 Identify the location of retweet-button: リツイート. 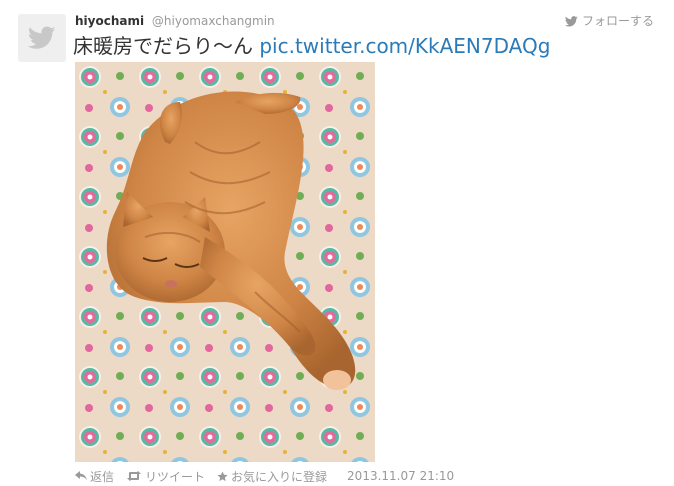
(165, 476).